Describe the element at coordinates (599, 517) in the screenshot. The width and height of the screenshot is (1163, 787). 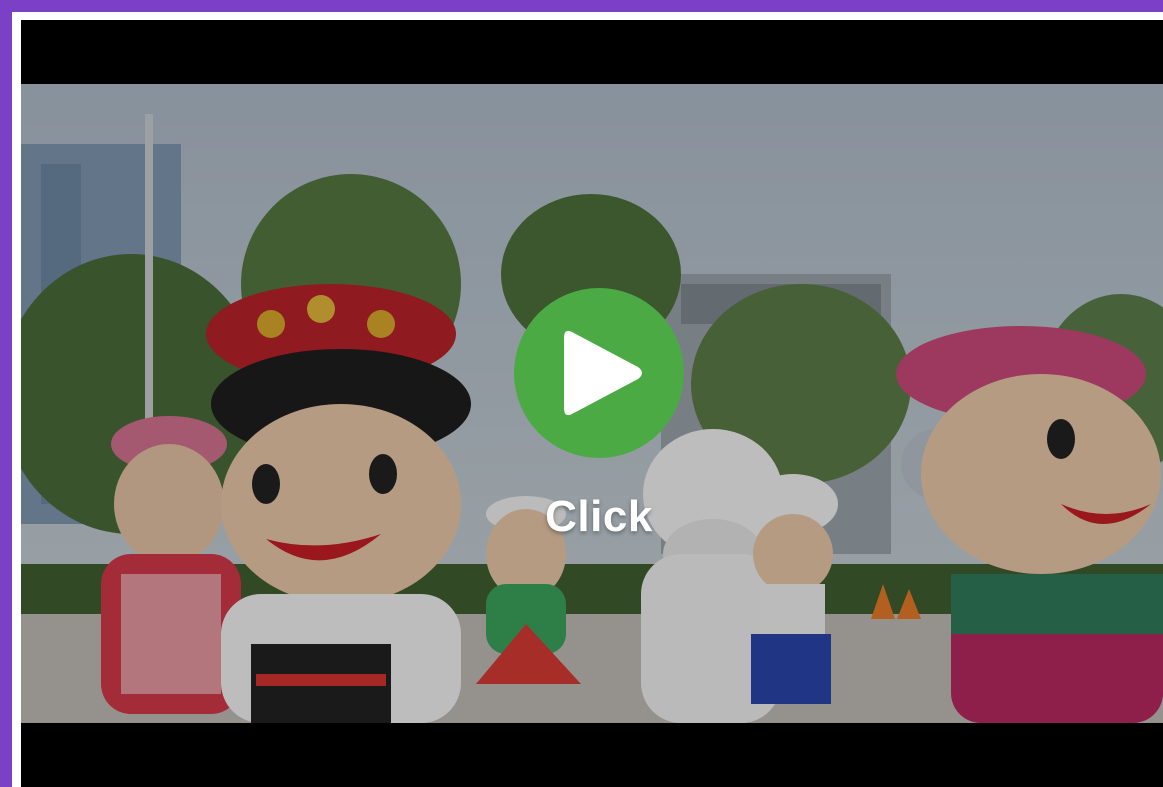
I see `click-label: Click` at that location.